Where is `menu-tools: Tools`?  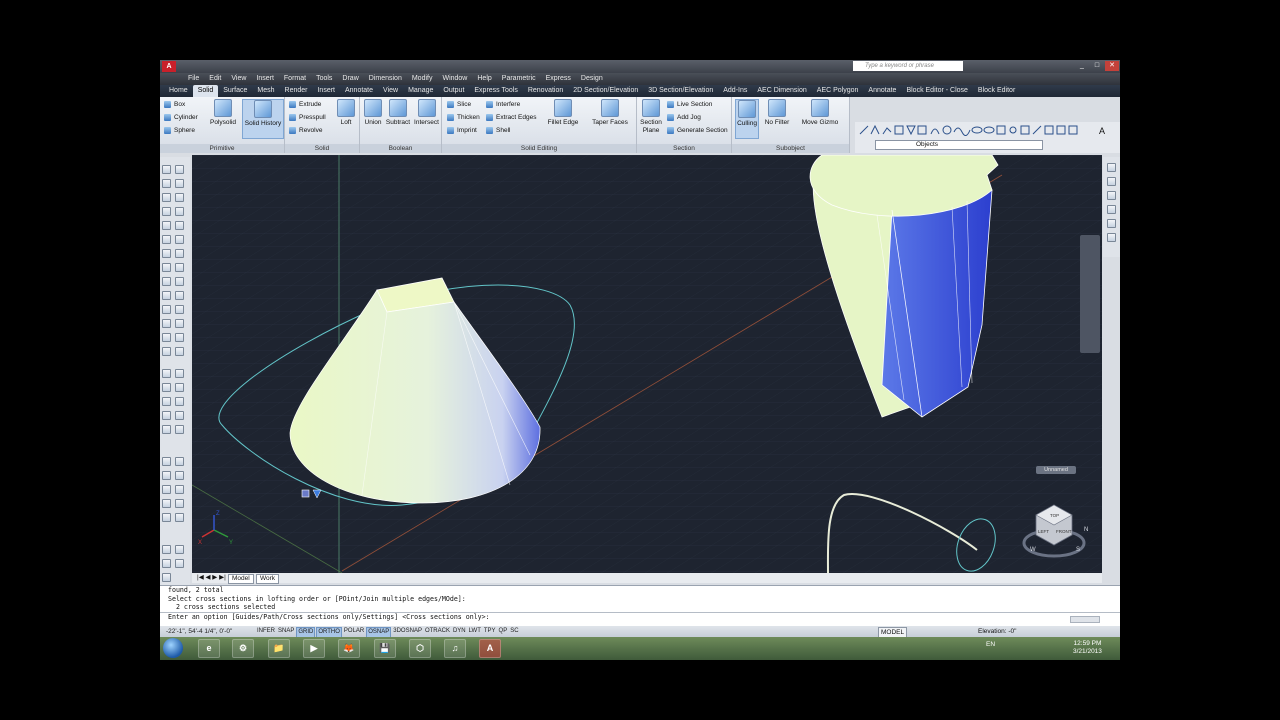
menu-tools: Tools is located at coordinates (324, 79).